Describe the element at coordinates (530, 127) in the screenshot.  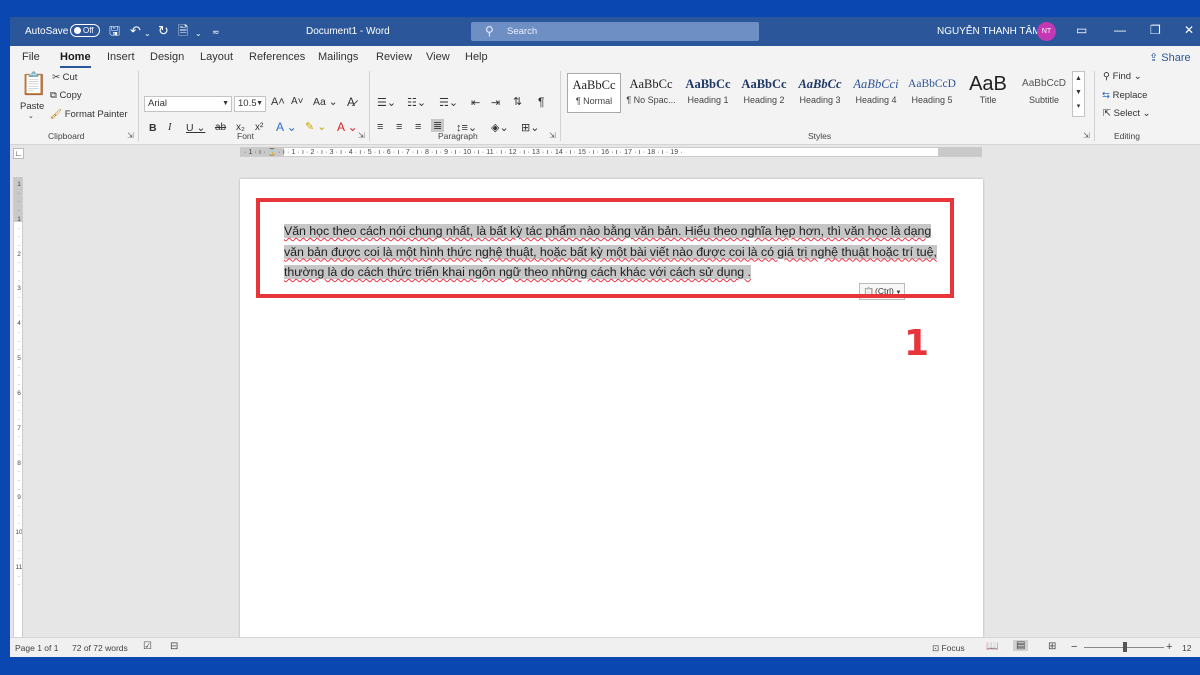
I see `borders-icon: ⊞⌄` at that location.